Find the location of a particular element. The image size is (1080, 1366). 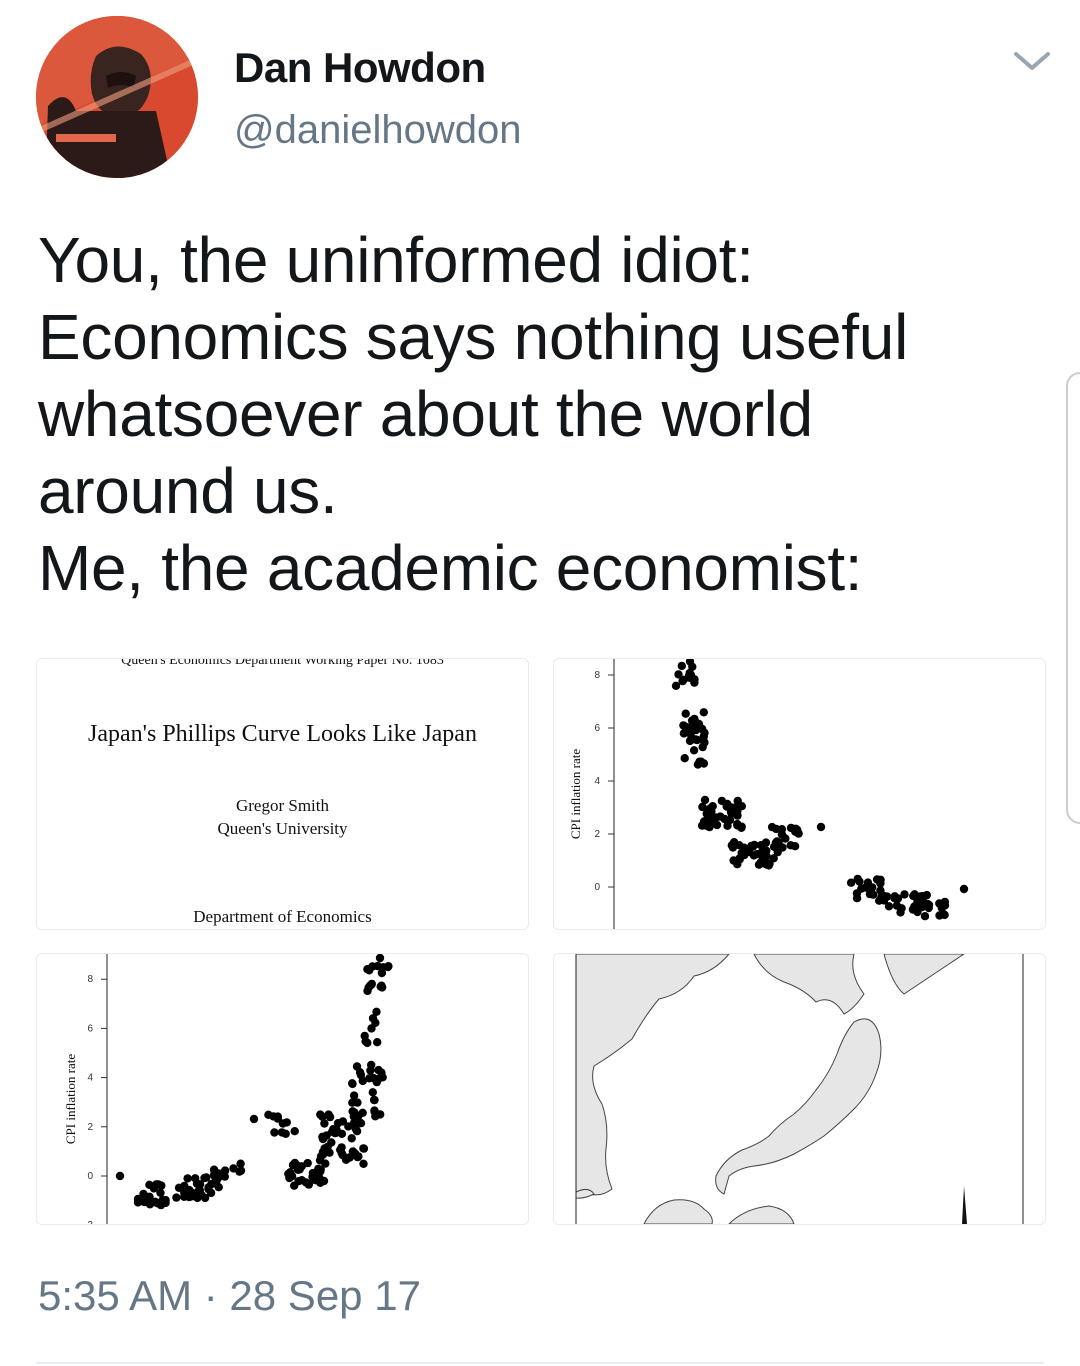

y-tick-group: 8 6 4 2 0 is located at coordinates (604, 781).